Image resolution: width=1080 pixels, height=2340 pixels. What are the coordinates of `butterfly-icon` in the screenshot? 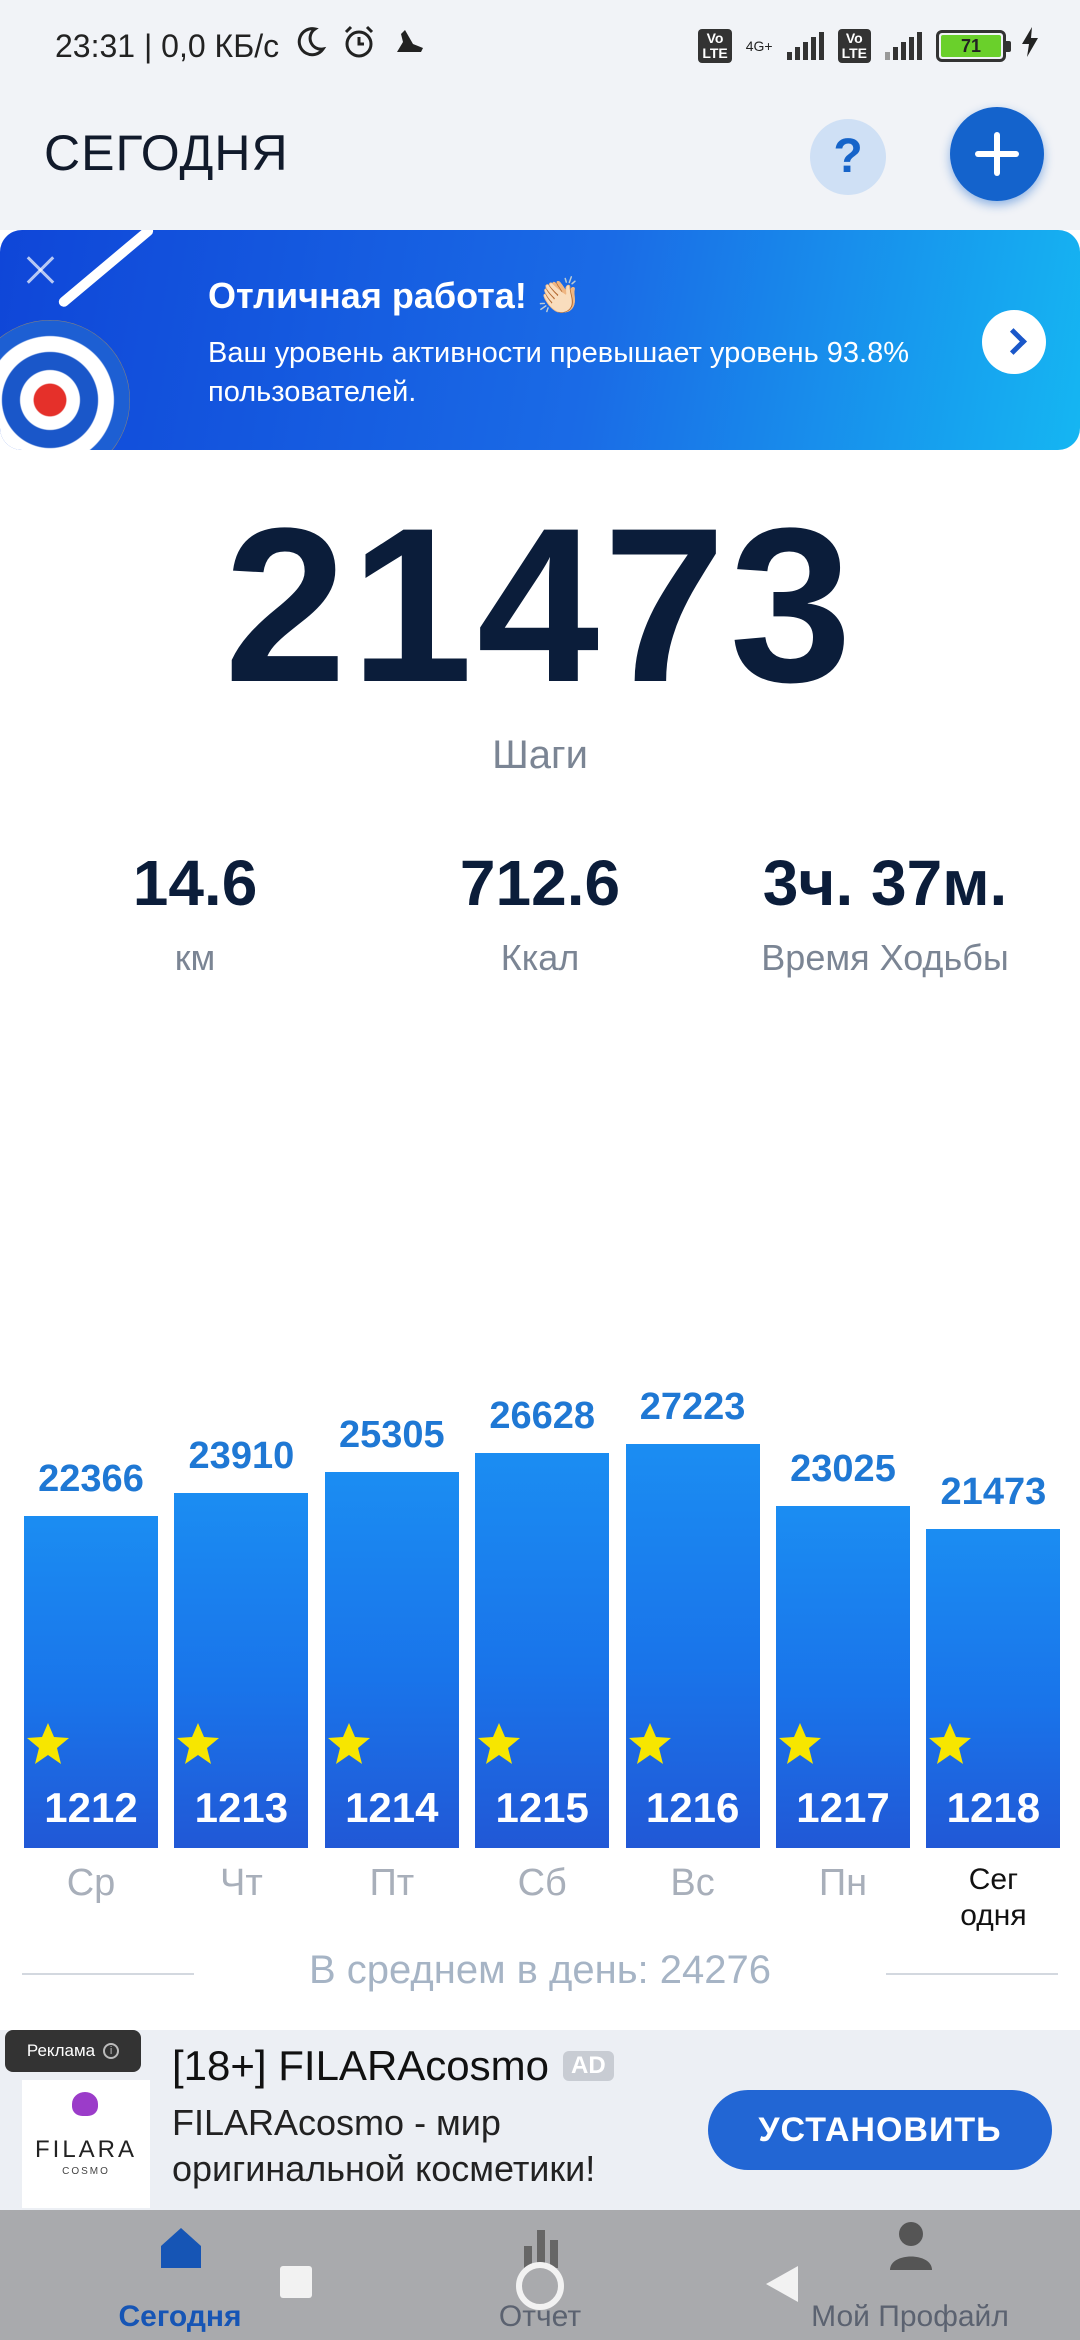 It's located at (85, 2104).